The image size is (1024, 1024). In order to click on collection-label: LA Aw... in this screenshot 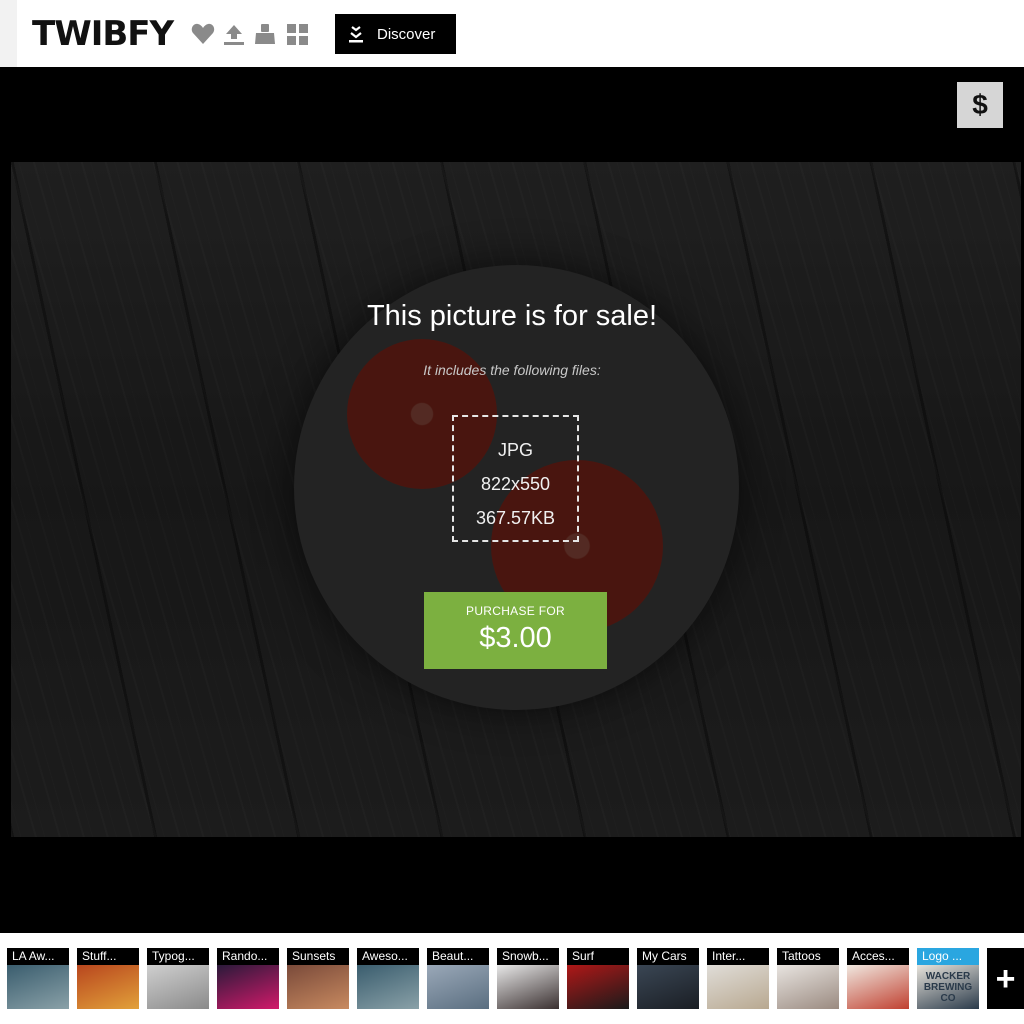, I will do `click(38, 956)`.